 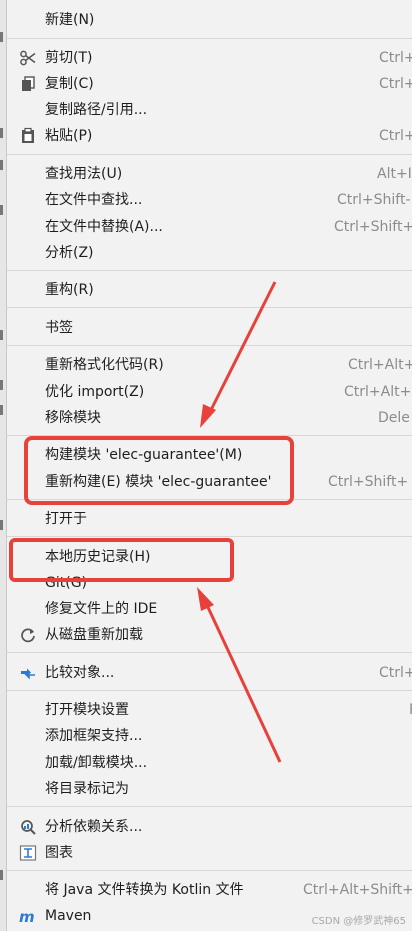 I want to click on menu-item-new: 新建(N), so click(x=209, y=20).